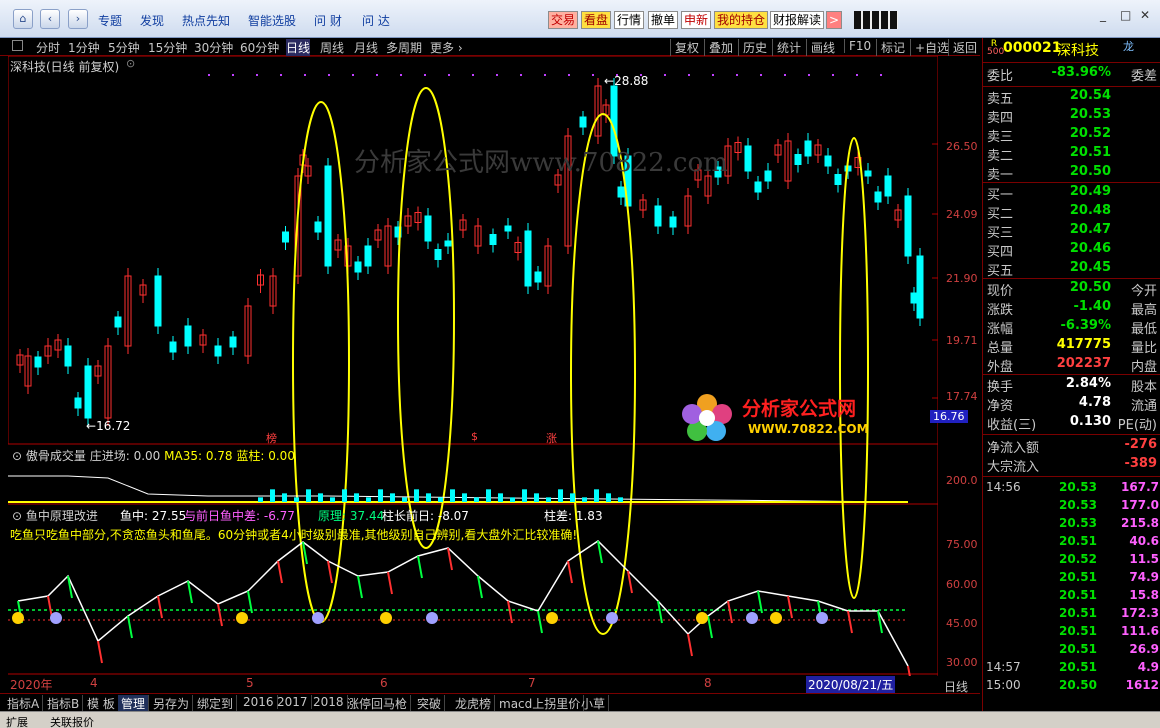 This screenshot has height=728, width=1160. Describe the element at coordinates (101, 703) in the screenshot. I see `formula-tab-2: 模 板` at that location.